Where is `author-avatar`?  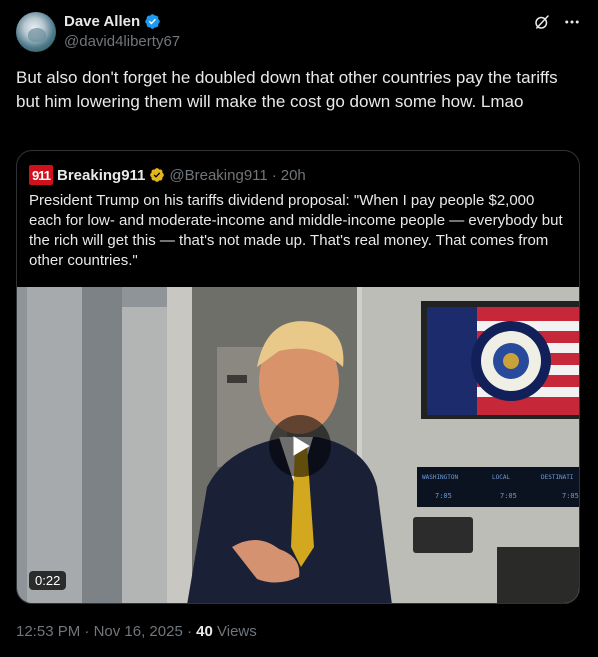 author-avatar is located at coordinates (36, 32).